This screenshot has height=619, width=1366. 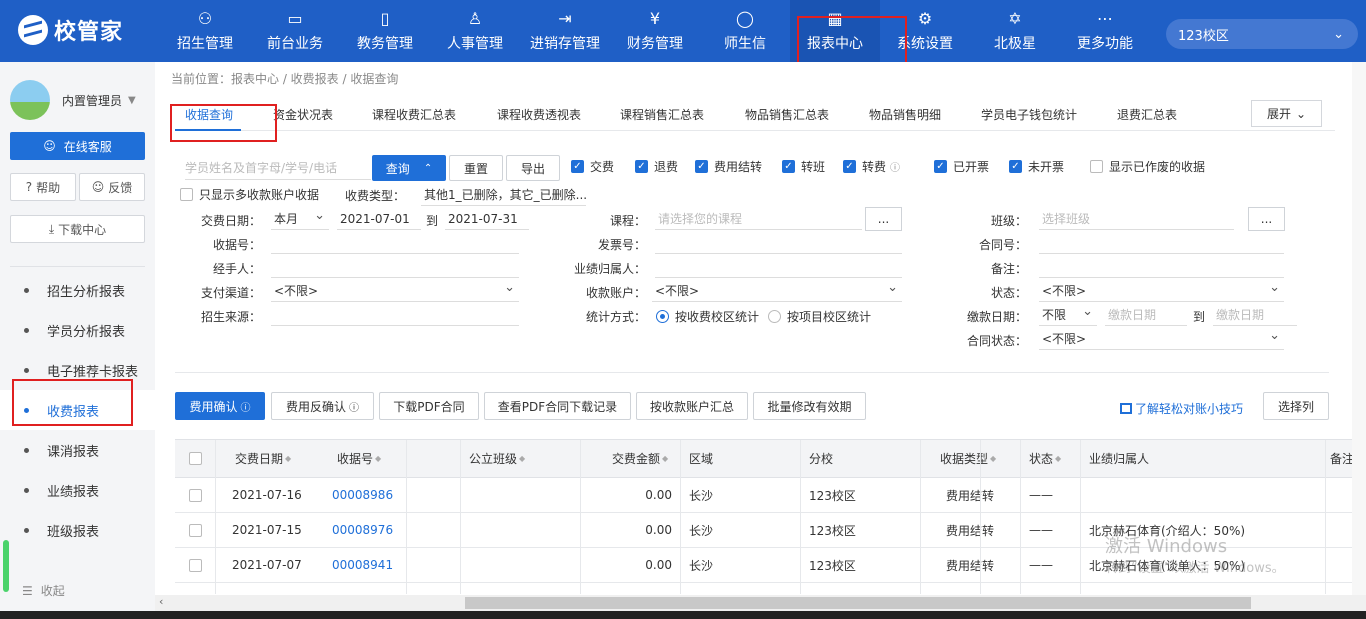 I want to click on invoice-no-input, so click(x=778, y=243).